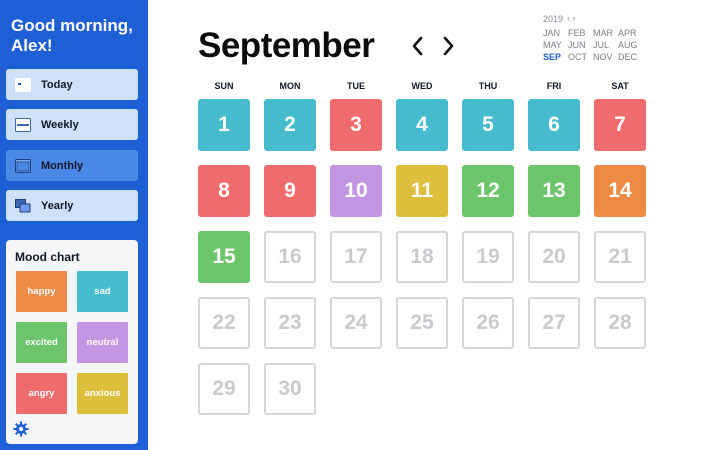 Image resolution: width=722 pixels, height=450 pixels. Describe the element at coordinates (224, 389) in the screenshot. I see `day-cell: 29` at that location.